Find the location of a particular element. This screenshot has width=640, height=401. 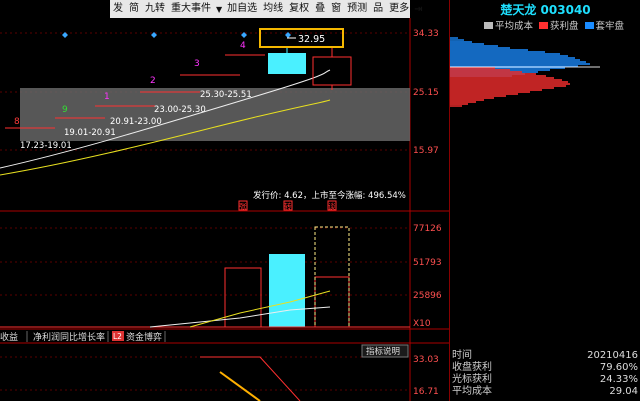

toolbar-item: 加自选 is located at coordinates (242, 9).